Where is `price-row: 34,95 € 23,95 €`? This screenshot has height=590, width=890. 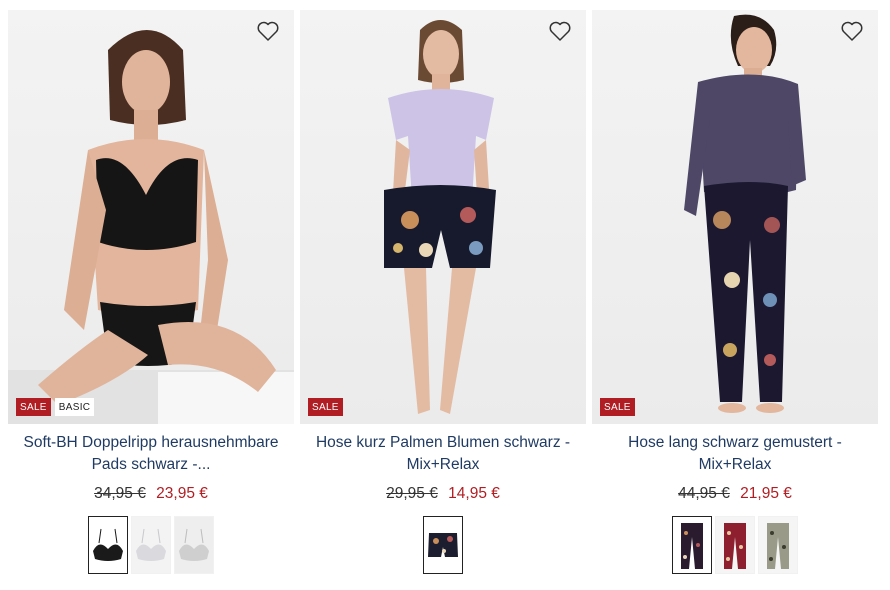
price-row: 34,95 € 23,95 € is located at coordinates (151, 494).